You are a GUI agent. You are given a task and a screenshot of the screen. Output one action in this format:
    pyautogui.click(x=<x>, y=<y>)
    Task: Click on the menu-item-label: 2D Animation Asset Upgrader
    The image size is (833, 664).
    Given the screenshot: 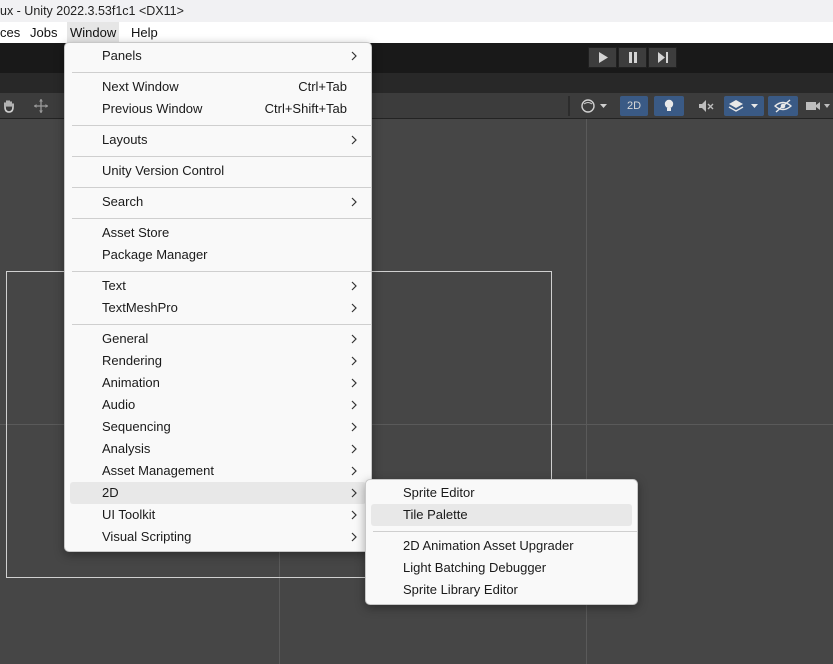 What is the action you would take?
    pyautogui.click(x=488, y=545)
    